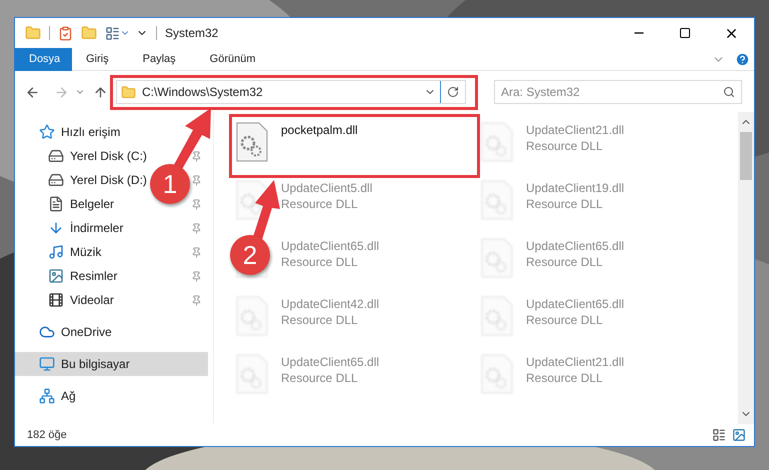  Describe the element at coordinates (191, 33) in the screenshot. I see `window-title: System32` at that location.